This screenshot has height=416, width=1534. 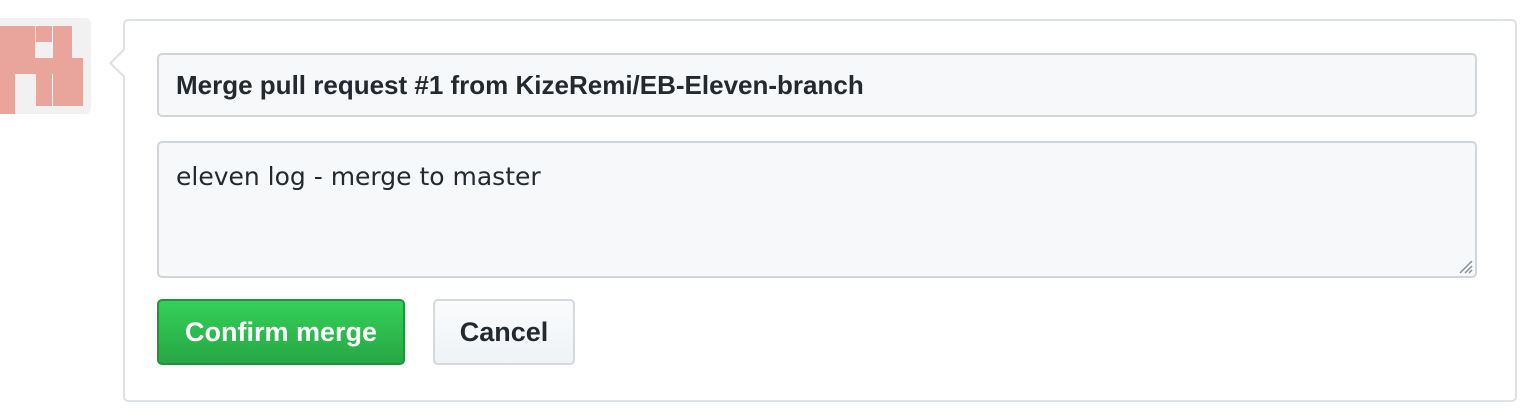 I want to click on cancel-label: Cancel, so click(x=504, y=331).